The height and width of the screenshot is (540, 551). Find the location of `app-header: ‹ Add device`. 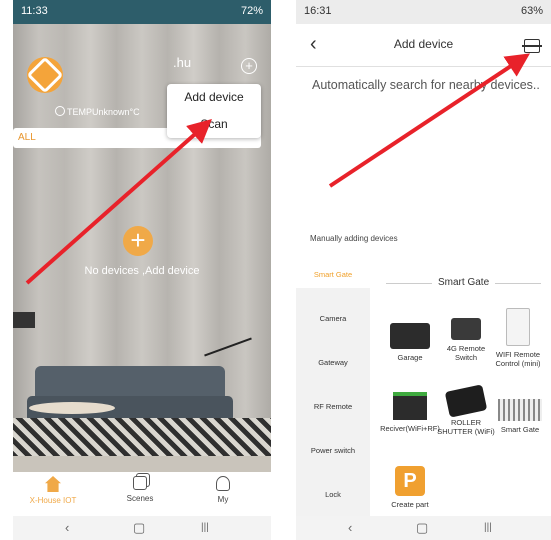

app-header: ‹ Add device is located at coordinates (423, 45).